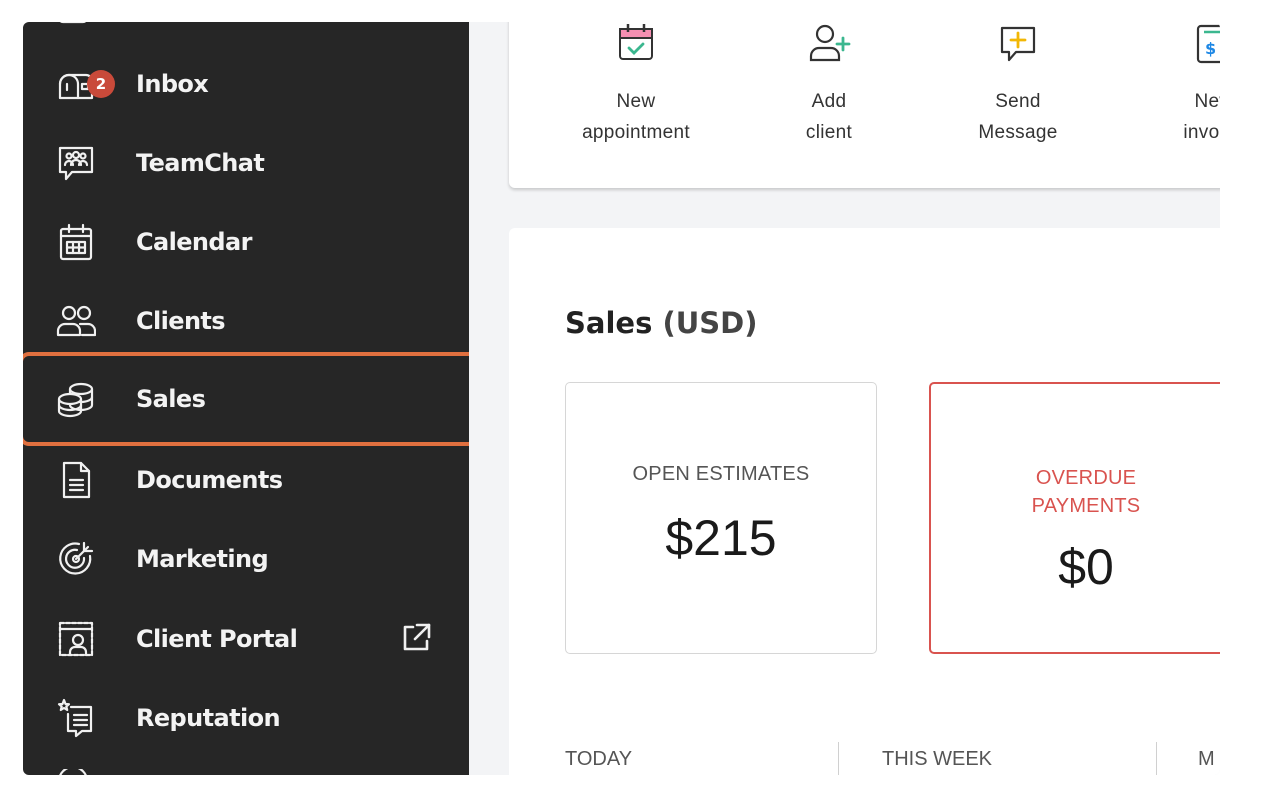 The width and height of the screenshot is (1268, 794). Describe the element at coordinates (209, 479) in the screenshot. I see `sidebar-item-label: Documents` at that location.